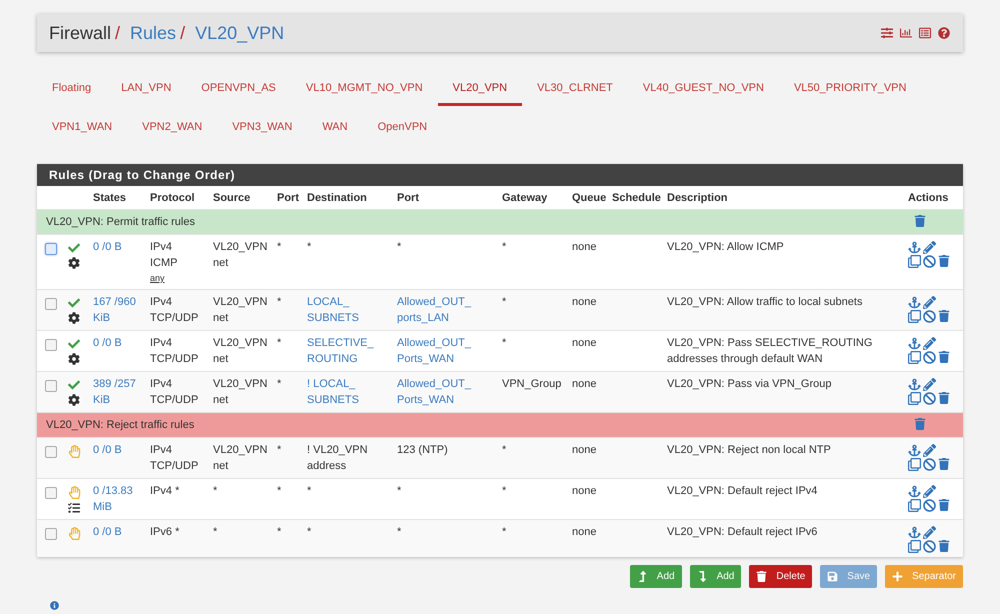  What do you see at coordinates (215, 532) in the screenshot?
I see `source-text: *` at bounding box center [215, 532].